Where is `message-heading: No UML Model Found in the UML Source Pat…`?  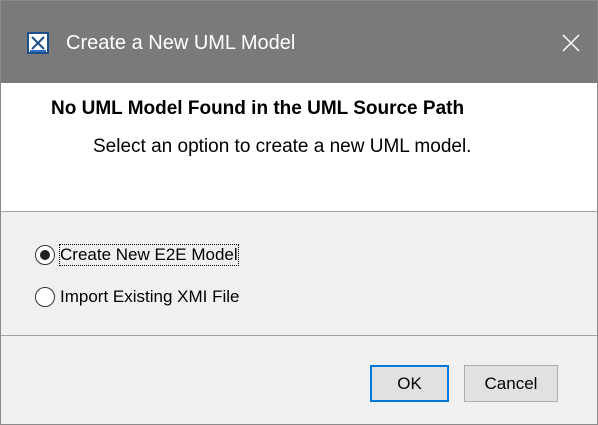
message-heading: No UML Model Found in the UML Source Pat… is located at coordinates (258, 108).